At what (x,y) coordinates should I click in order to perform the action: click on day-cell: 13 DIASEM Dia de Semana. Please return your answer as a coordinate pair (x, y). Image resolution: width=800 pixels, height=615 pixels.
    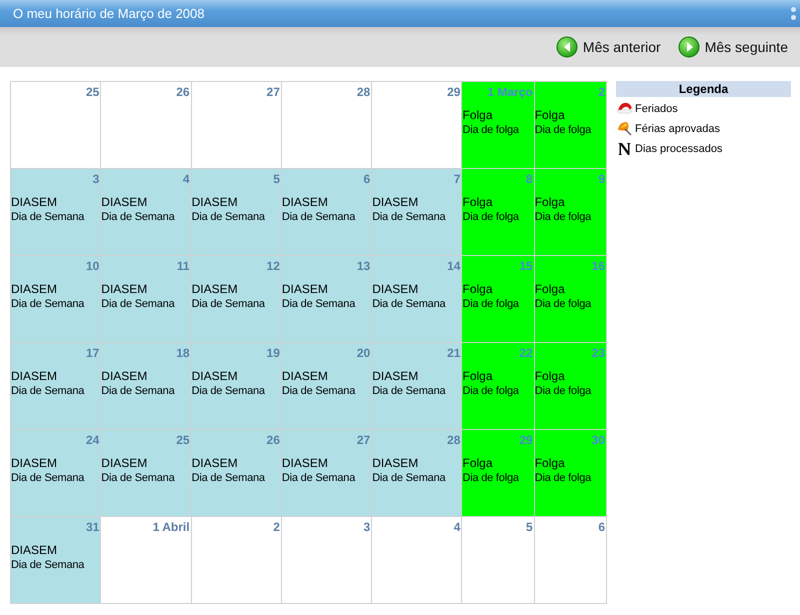
    Looking at the image, I should click on (326, 299).